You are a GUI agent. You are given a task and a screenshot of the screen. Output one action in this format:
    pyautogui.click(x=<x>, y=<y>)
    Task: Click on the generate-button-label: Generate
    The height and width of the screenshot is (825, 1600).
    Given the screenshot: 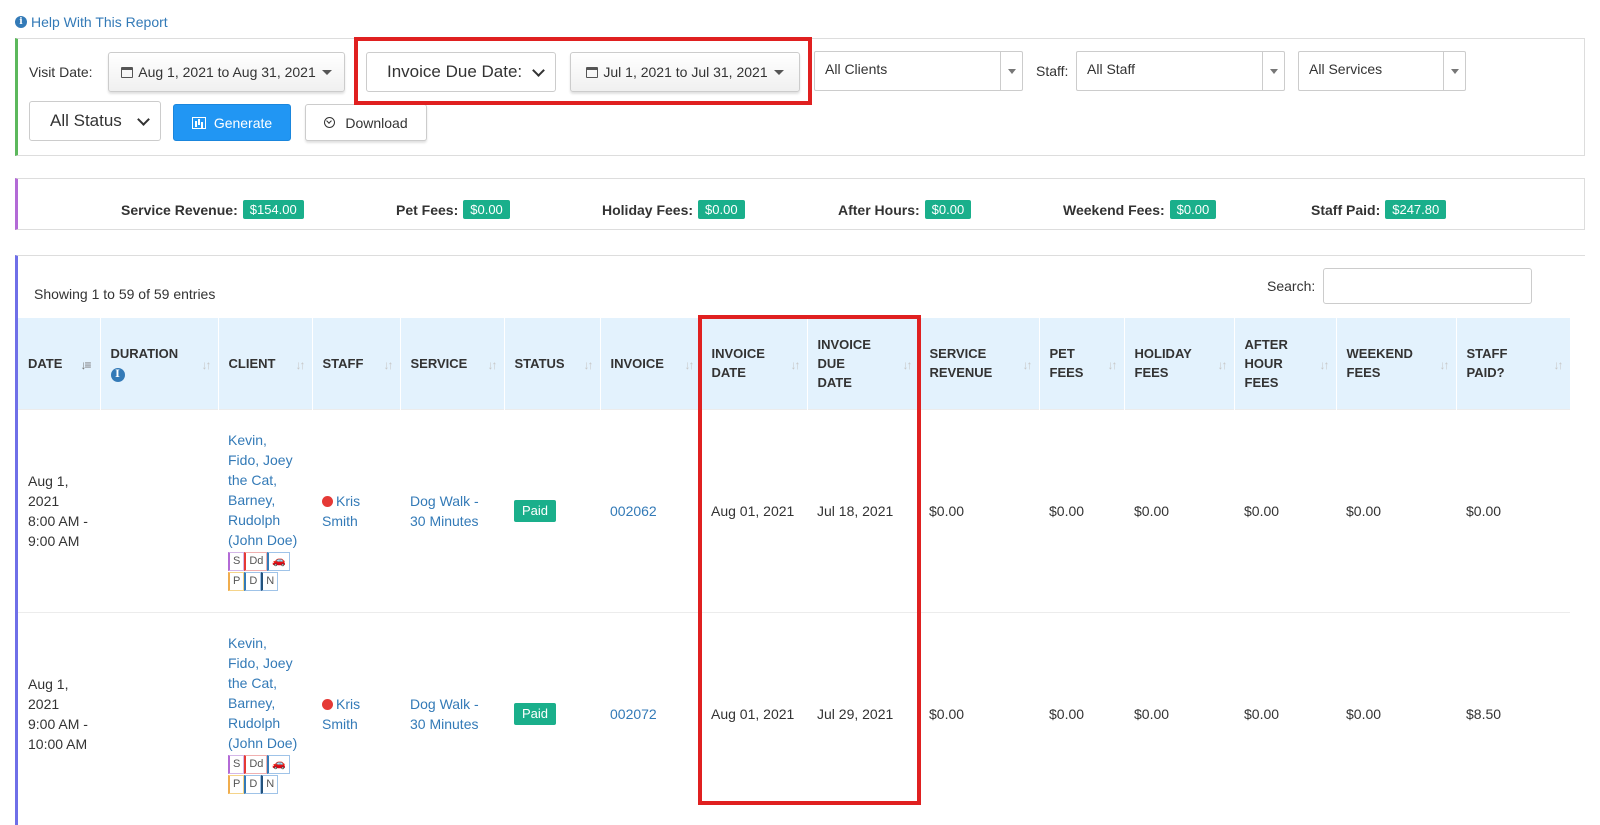 What is the action you would take?
    pyautogui.click(x=243, y=122)
    